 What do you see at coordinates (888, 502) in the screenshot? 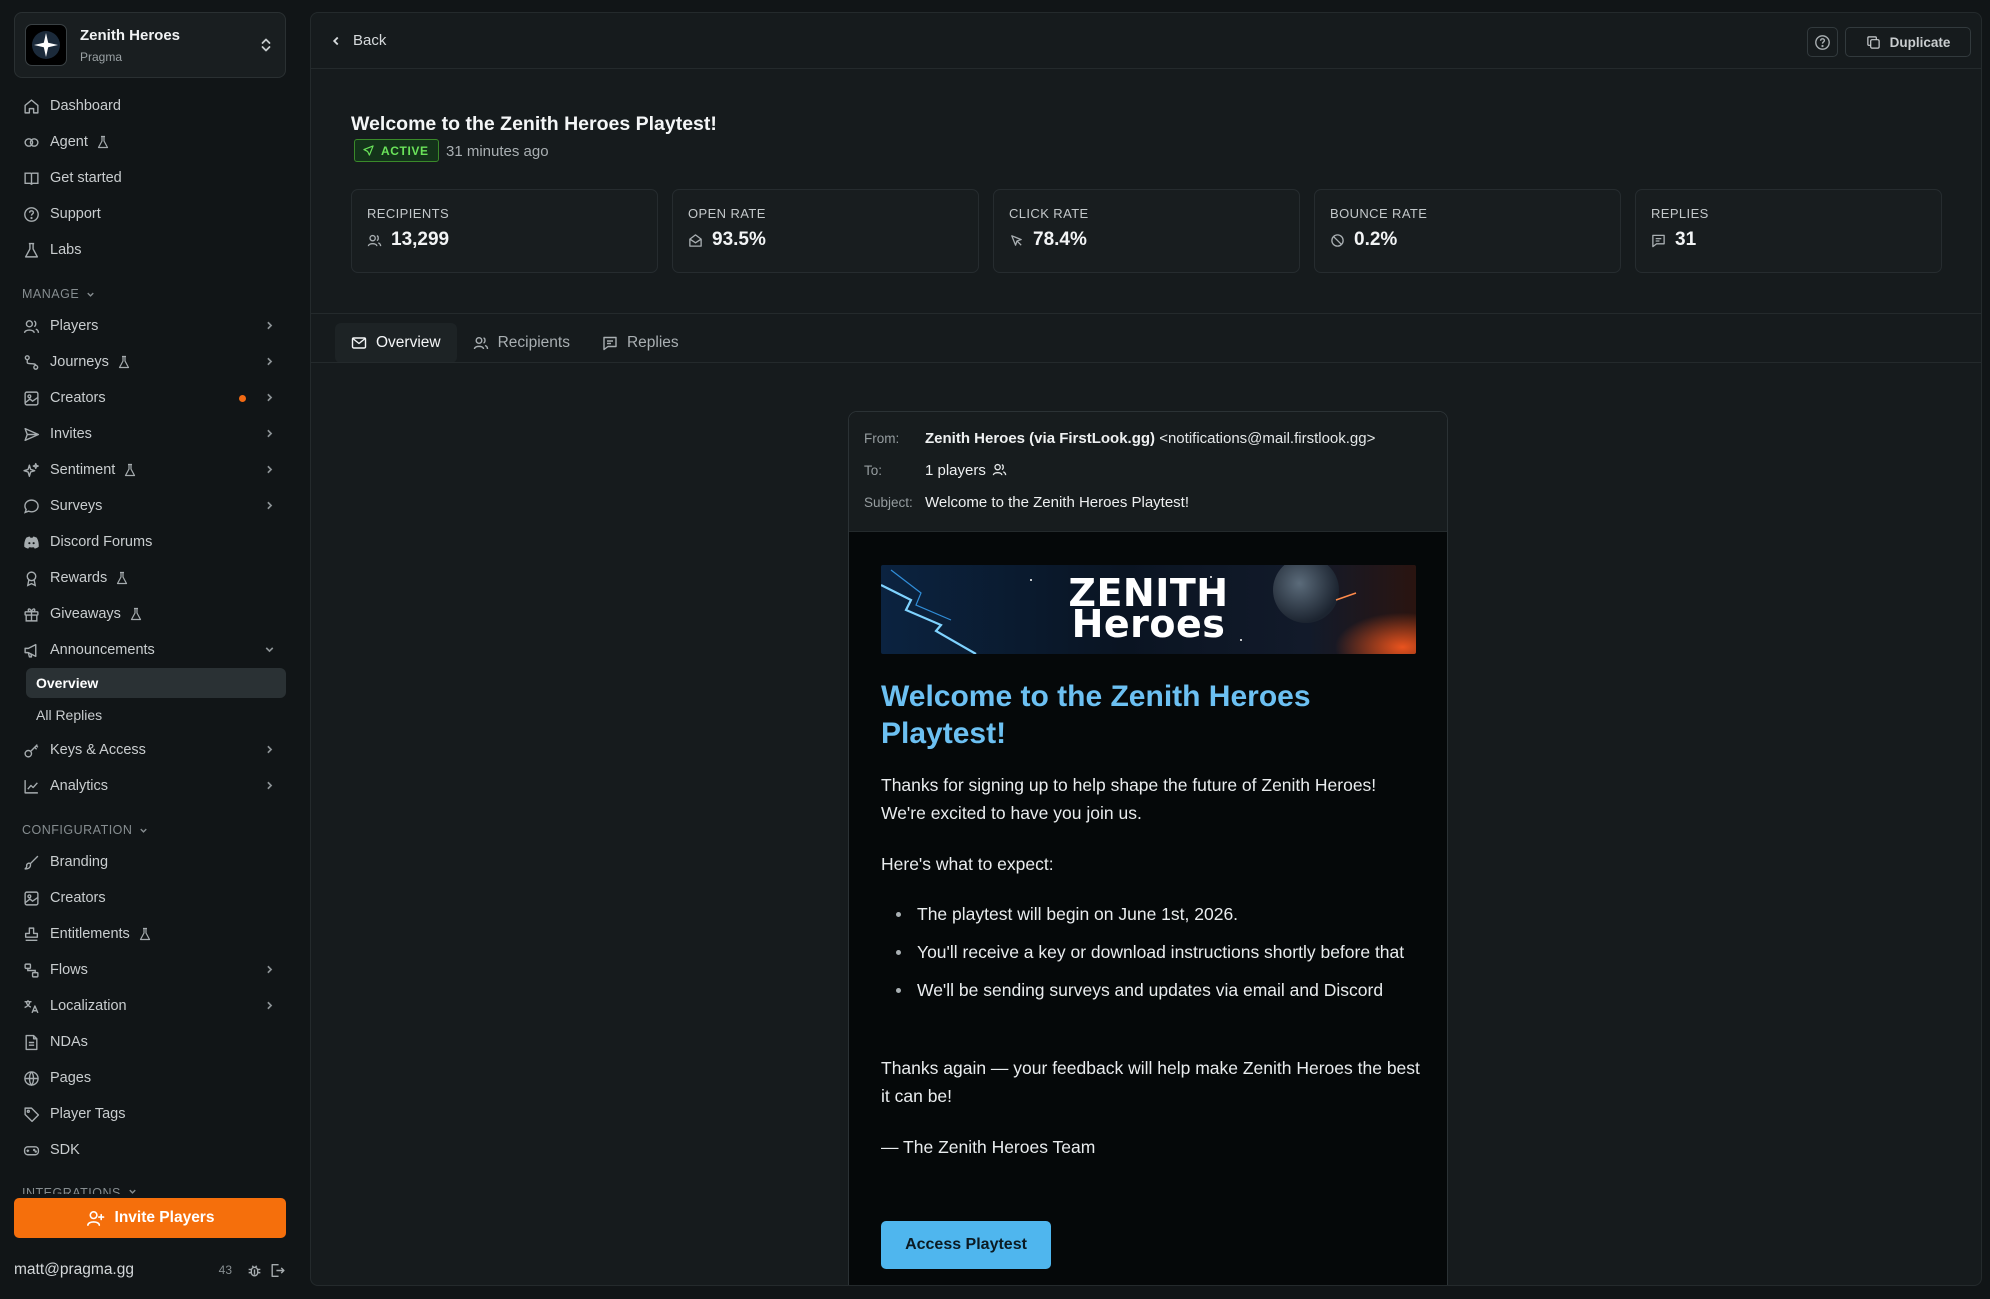
I see `subject-label: Subject:` at bounding box center [888, 502].